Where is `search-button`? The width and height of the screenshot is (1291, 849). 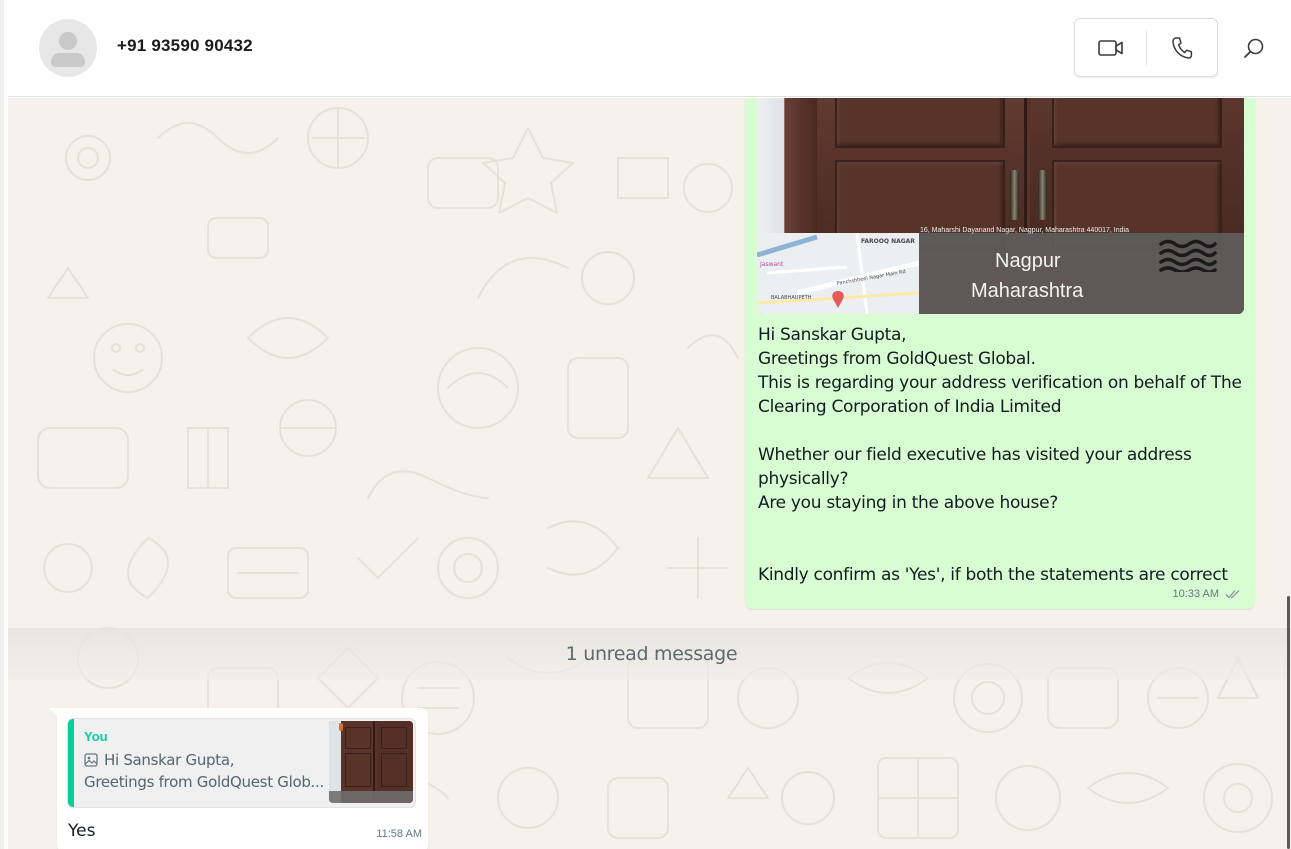
search-button is located at coordinates (1254, 48).